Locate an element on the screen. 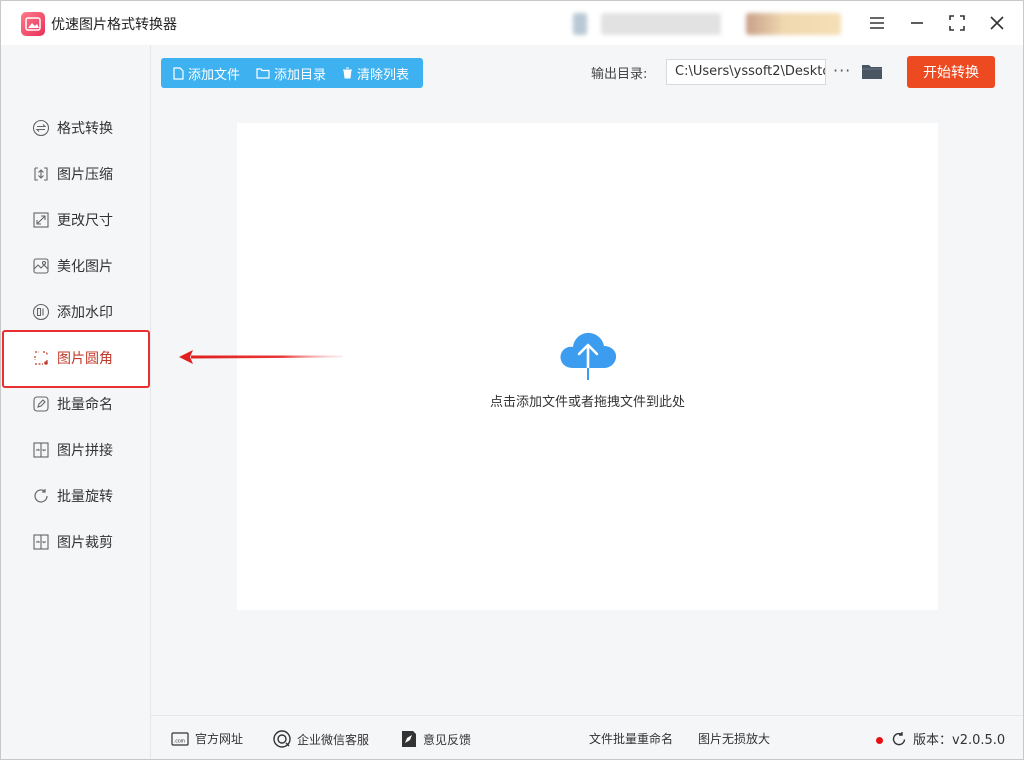 Image resolution: width=1024 pixels, height=760 pixels. sidebar-item-label: 美化图片 is located at coordinates (85, 267).